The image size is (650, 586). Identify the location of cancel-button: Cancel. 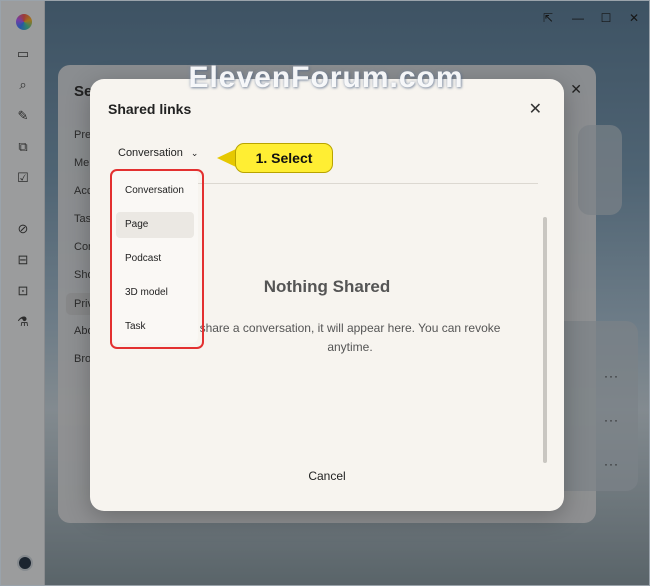
(327, 476).